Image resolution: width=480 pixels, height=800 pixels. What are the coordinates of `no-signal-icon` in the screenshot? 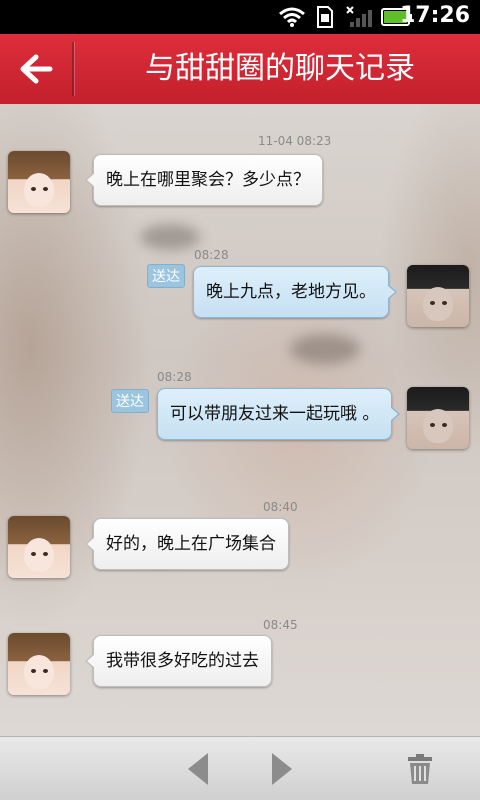 It's located at (359, 16).